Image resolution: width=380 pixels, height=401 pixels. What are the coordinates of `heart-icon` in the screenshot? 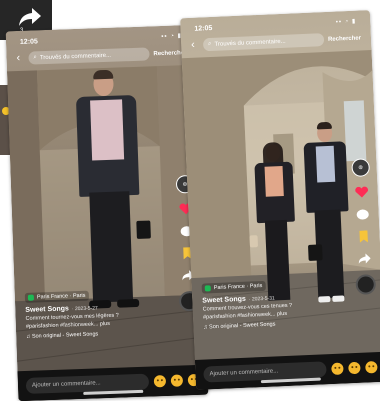 It's located at (361, 192).